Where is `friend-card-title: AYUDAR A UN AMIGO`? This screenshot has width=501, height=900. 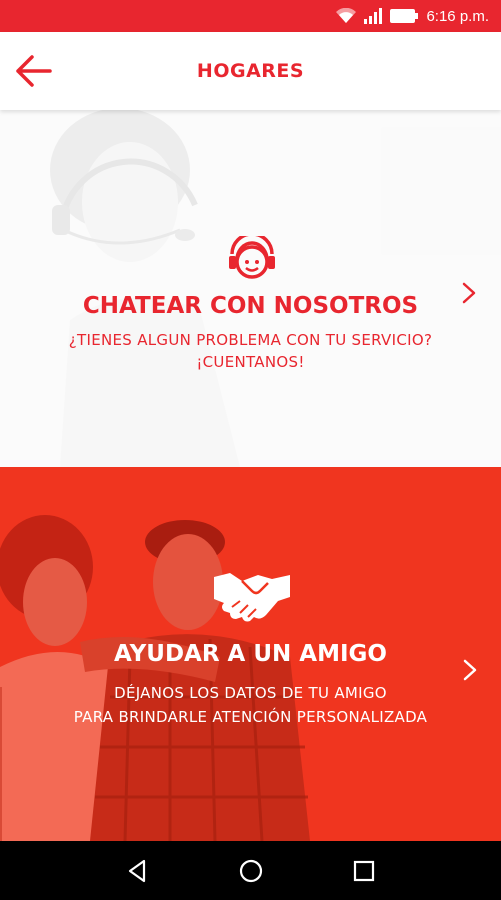
friend-card-title: AYUDAR A UN AMIGO is located at coordinates (250, 654).